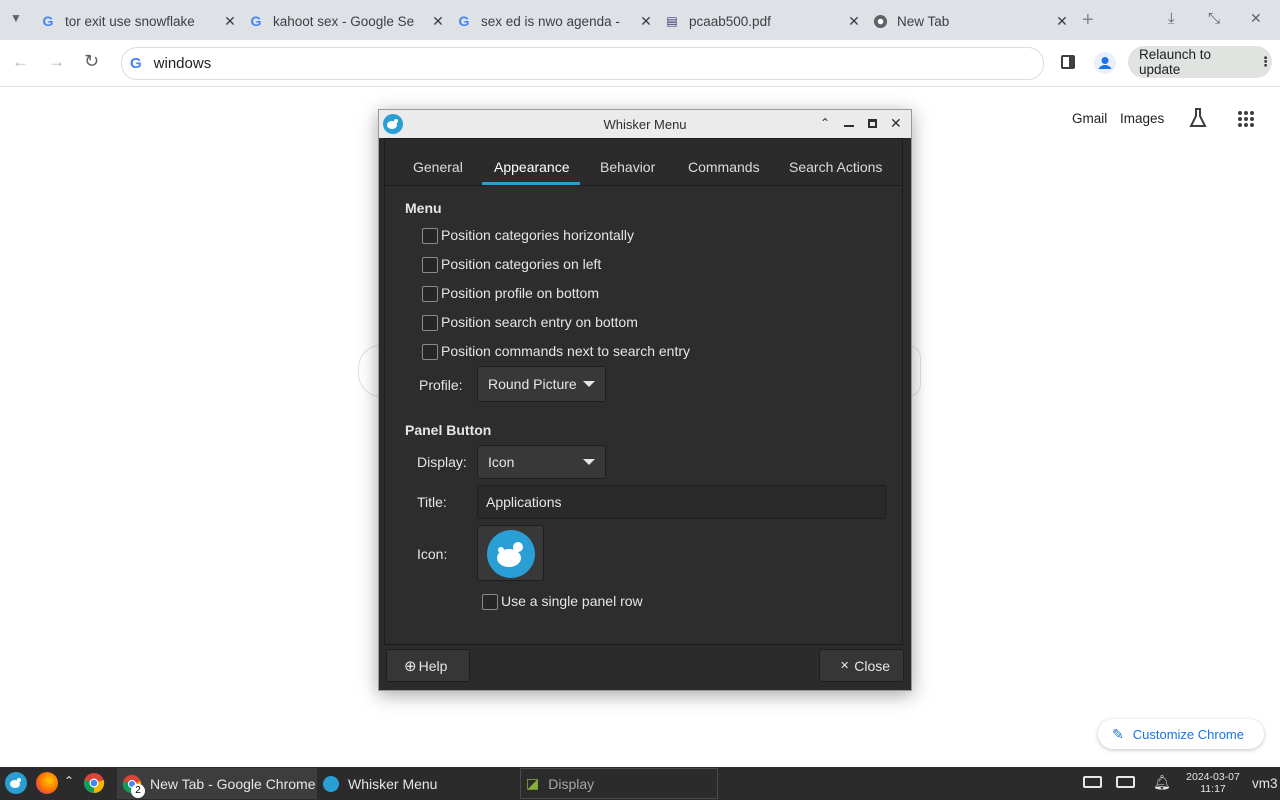 The width and height of the screenshot is (1280, 800). Describe the element at coordinates (91, 61) in the screenshot. I see `reload-icon: ↻` at that location.